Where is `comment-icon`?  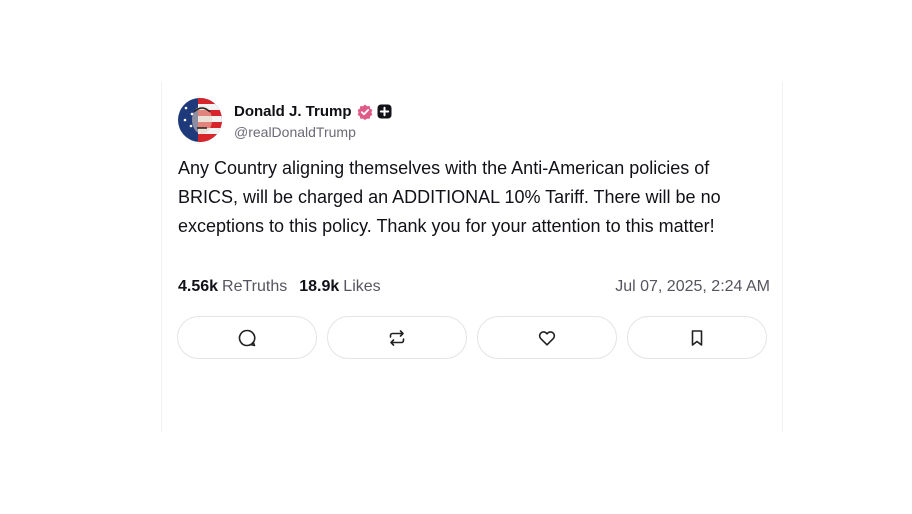 comment-icon is located at coordinates (247, 337).